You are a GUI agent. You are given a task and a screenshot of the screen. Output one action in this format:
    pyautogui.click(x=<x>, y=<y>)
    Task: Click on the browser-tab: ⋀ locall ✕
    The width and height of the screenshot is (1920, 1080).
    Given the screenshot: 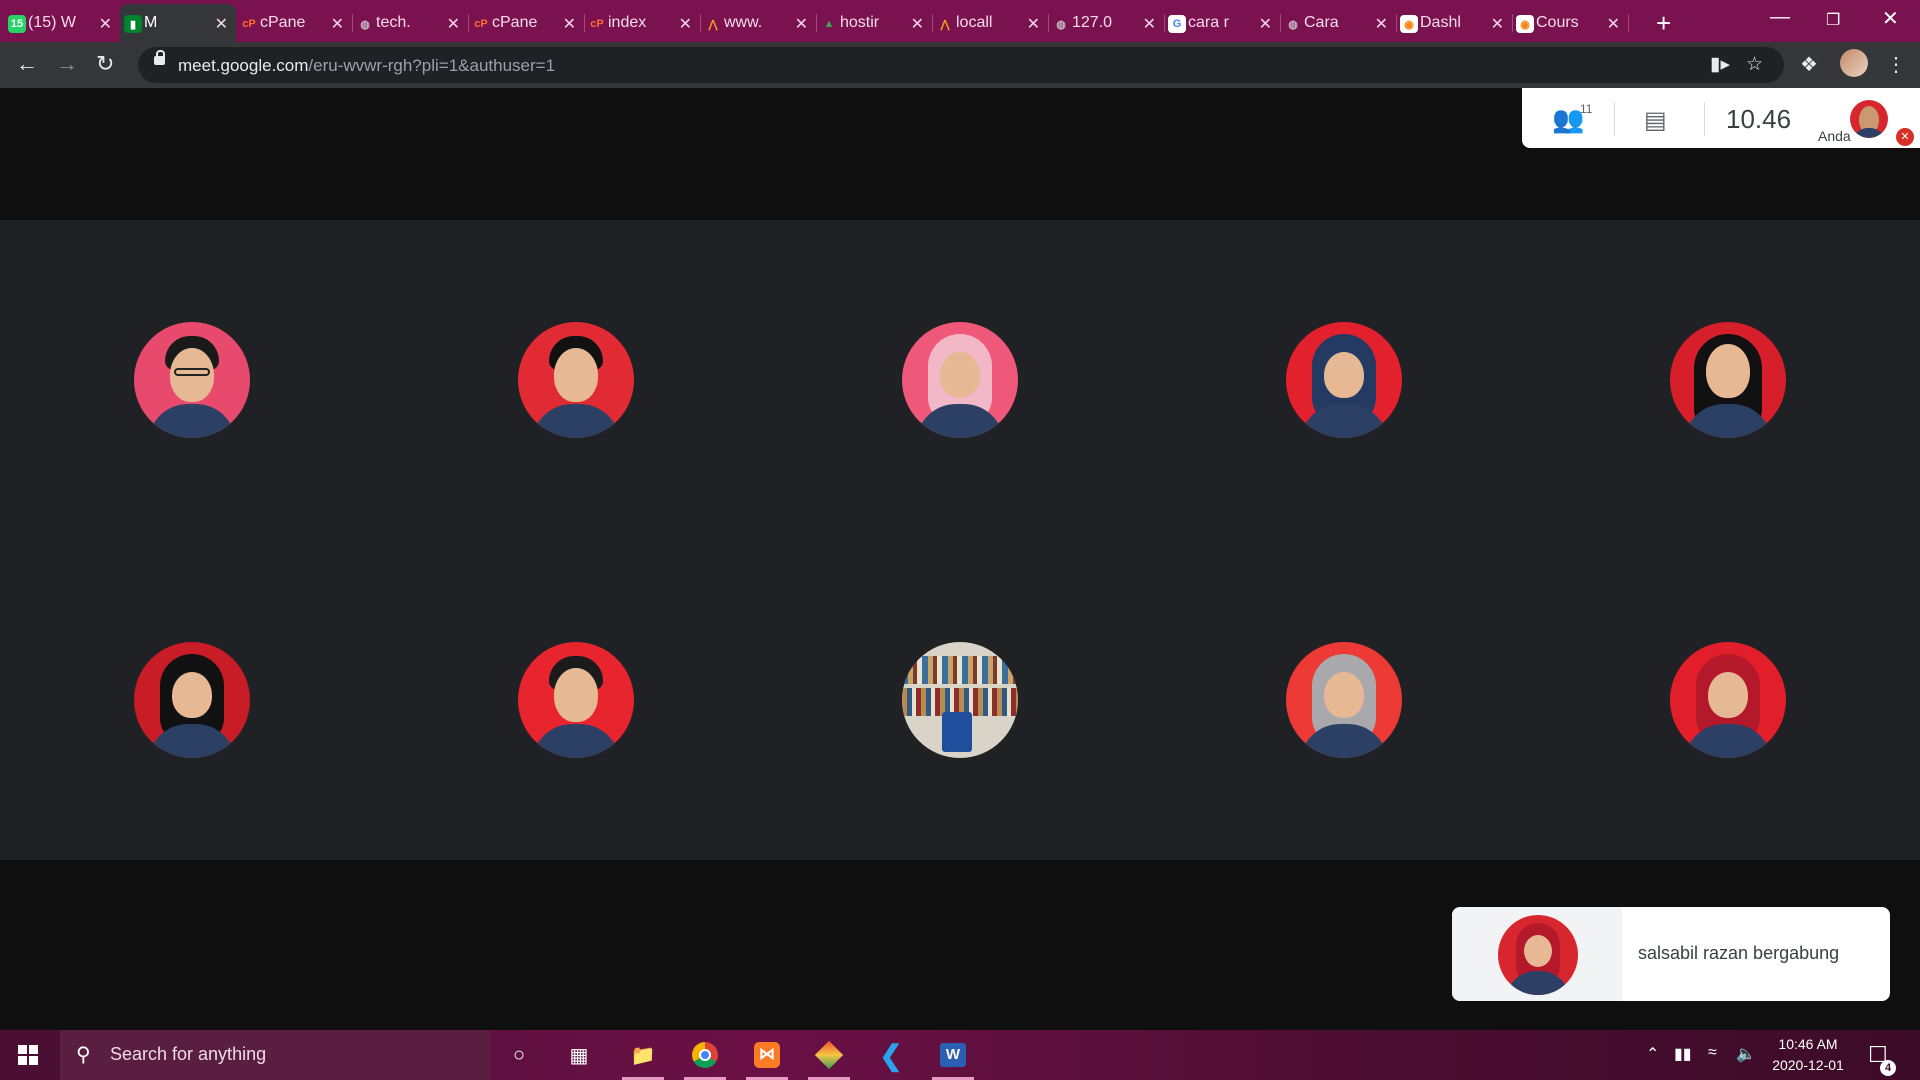 What is the action you would take?
    pyautogui.click(x=990, y=23)
    